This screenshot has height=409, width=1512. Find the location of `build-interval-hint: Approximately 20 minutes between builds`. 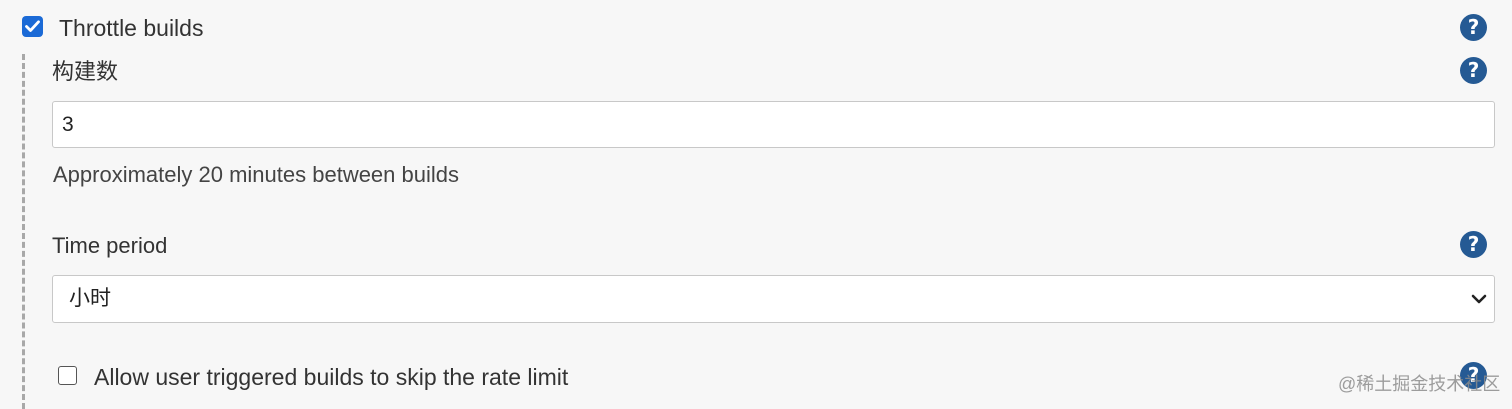

build-interval-hint: Approximately 20 minutes between builds is located at coordinates (256, 174).